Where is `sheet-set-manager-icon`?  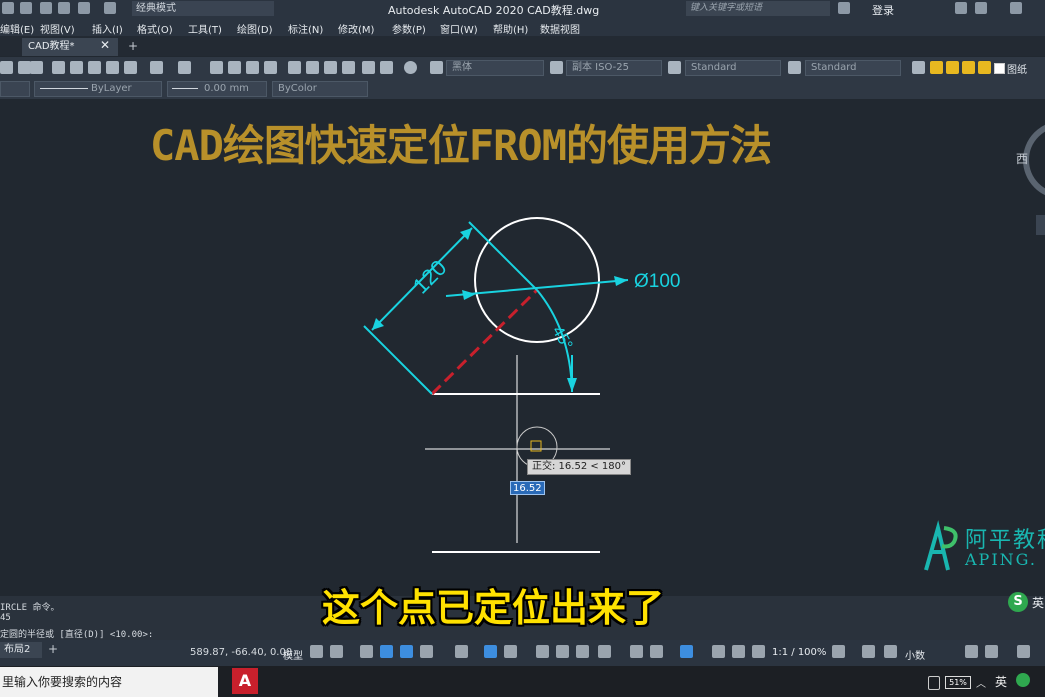 sheet-set-manager-icon is located at coordinates (348, 67).